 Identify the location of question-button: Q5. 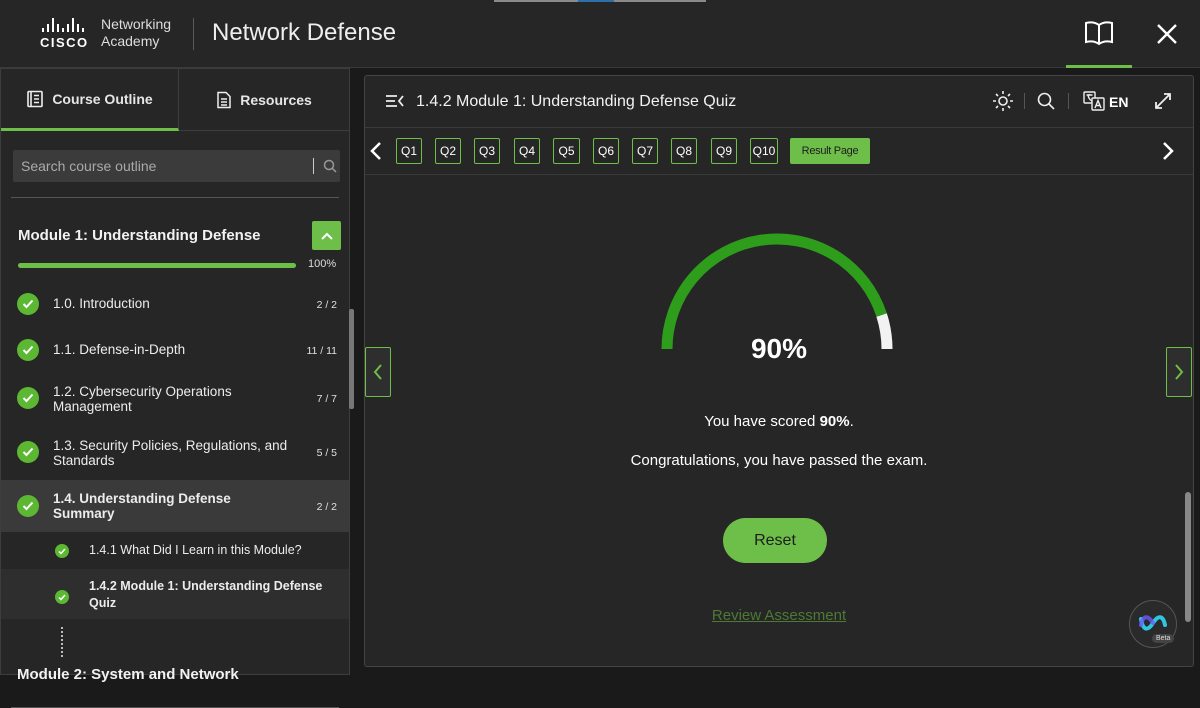
(566, 151).